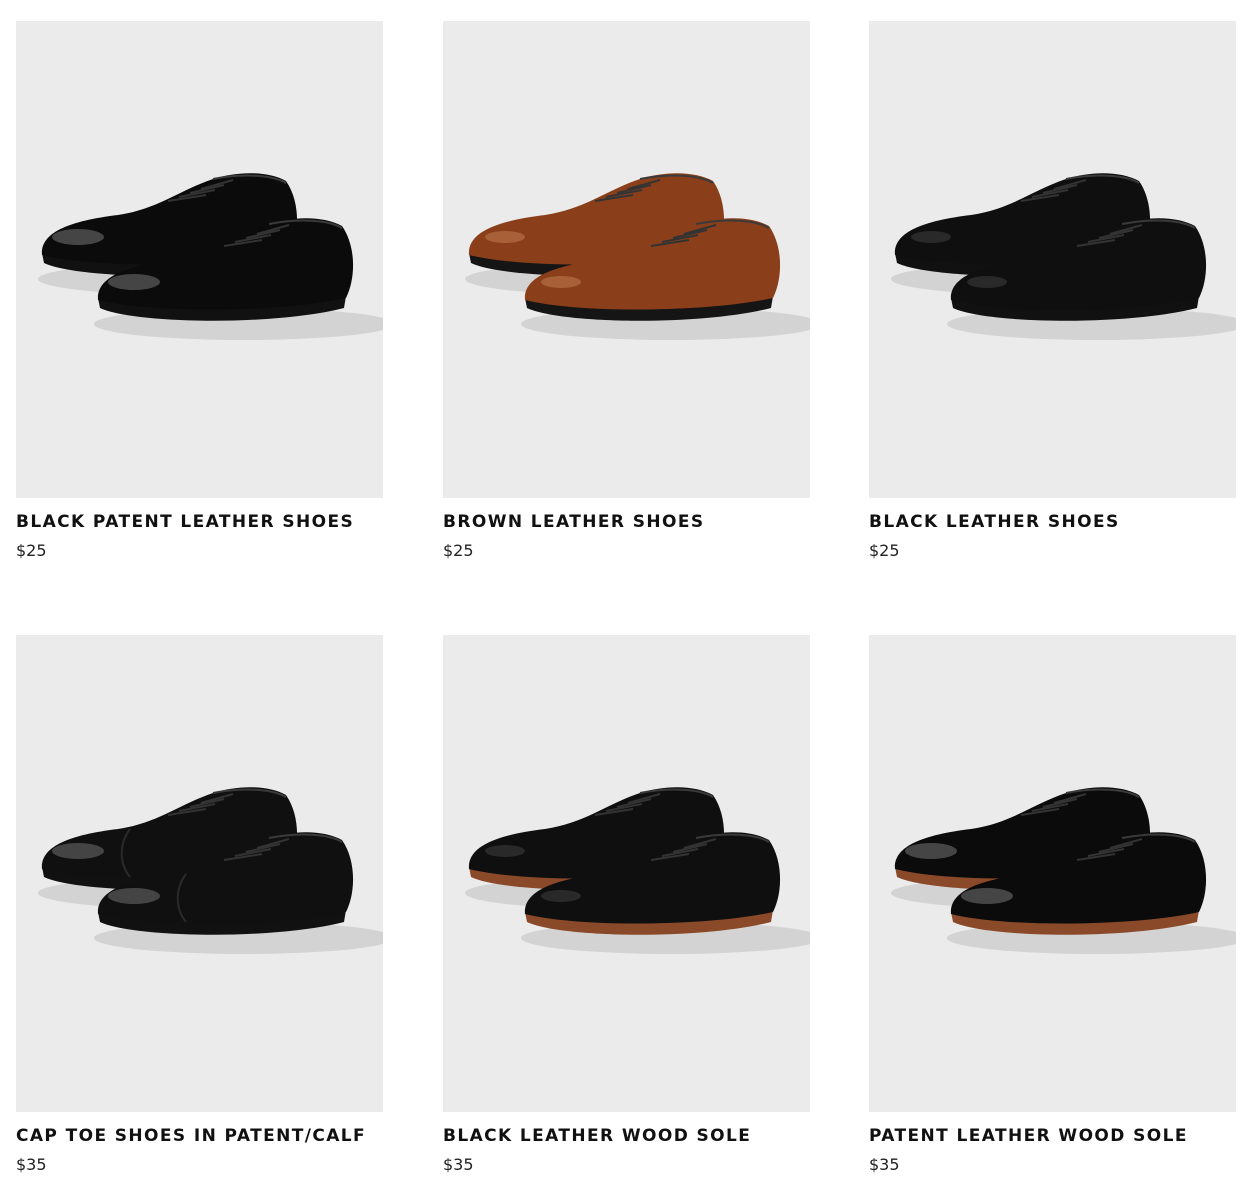 The image size is (1254, 1195). Describe the element at coordinates (199, 1136) in the screenshot. I see `product-name: CAP TOE SHOES IN PATENT/CALF` at that location.